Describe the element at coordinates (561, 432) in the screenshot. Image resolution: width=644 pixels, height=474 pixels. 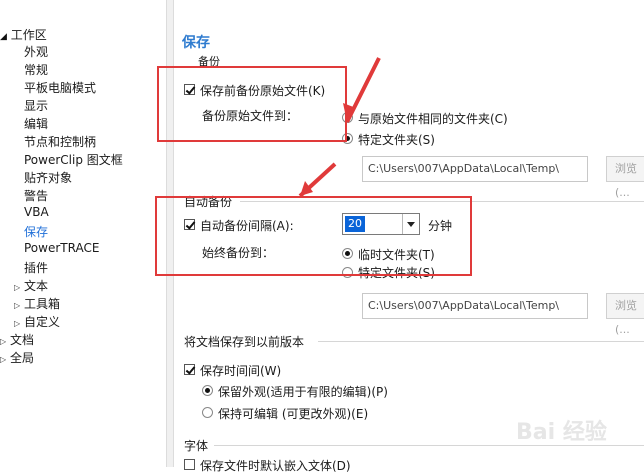
I see `watermark-text: Bai 经验` at that location.